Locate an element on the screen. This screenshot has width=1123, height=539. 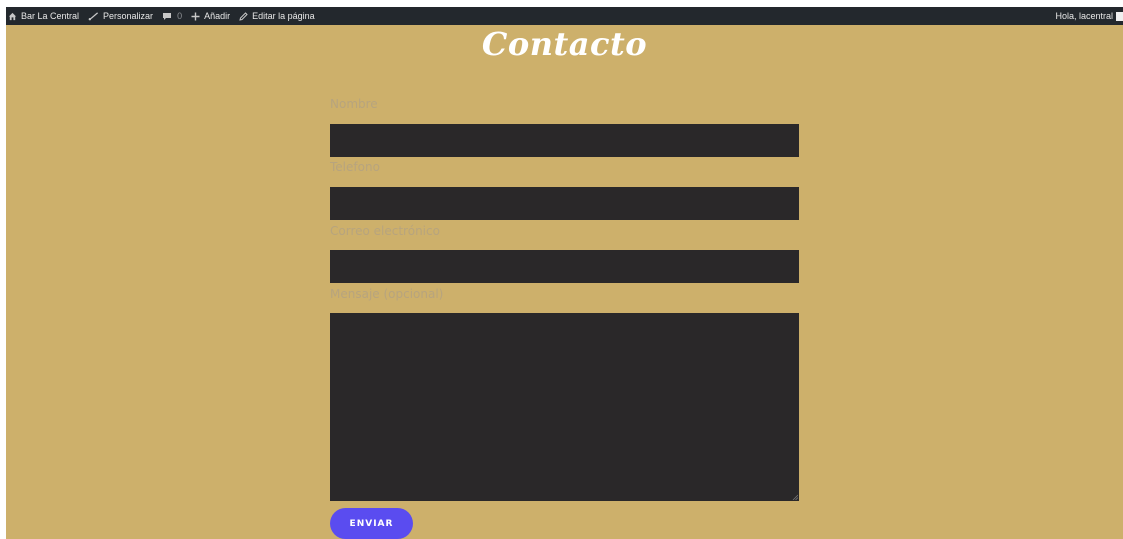
resize-grip-icon is located at coordinates (795, 497).